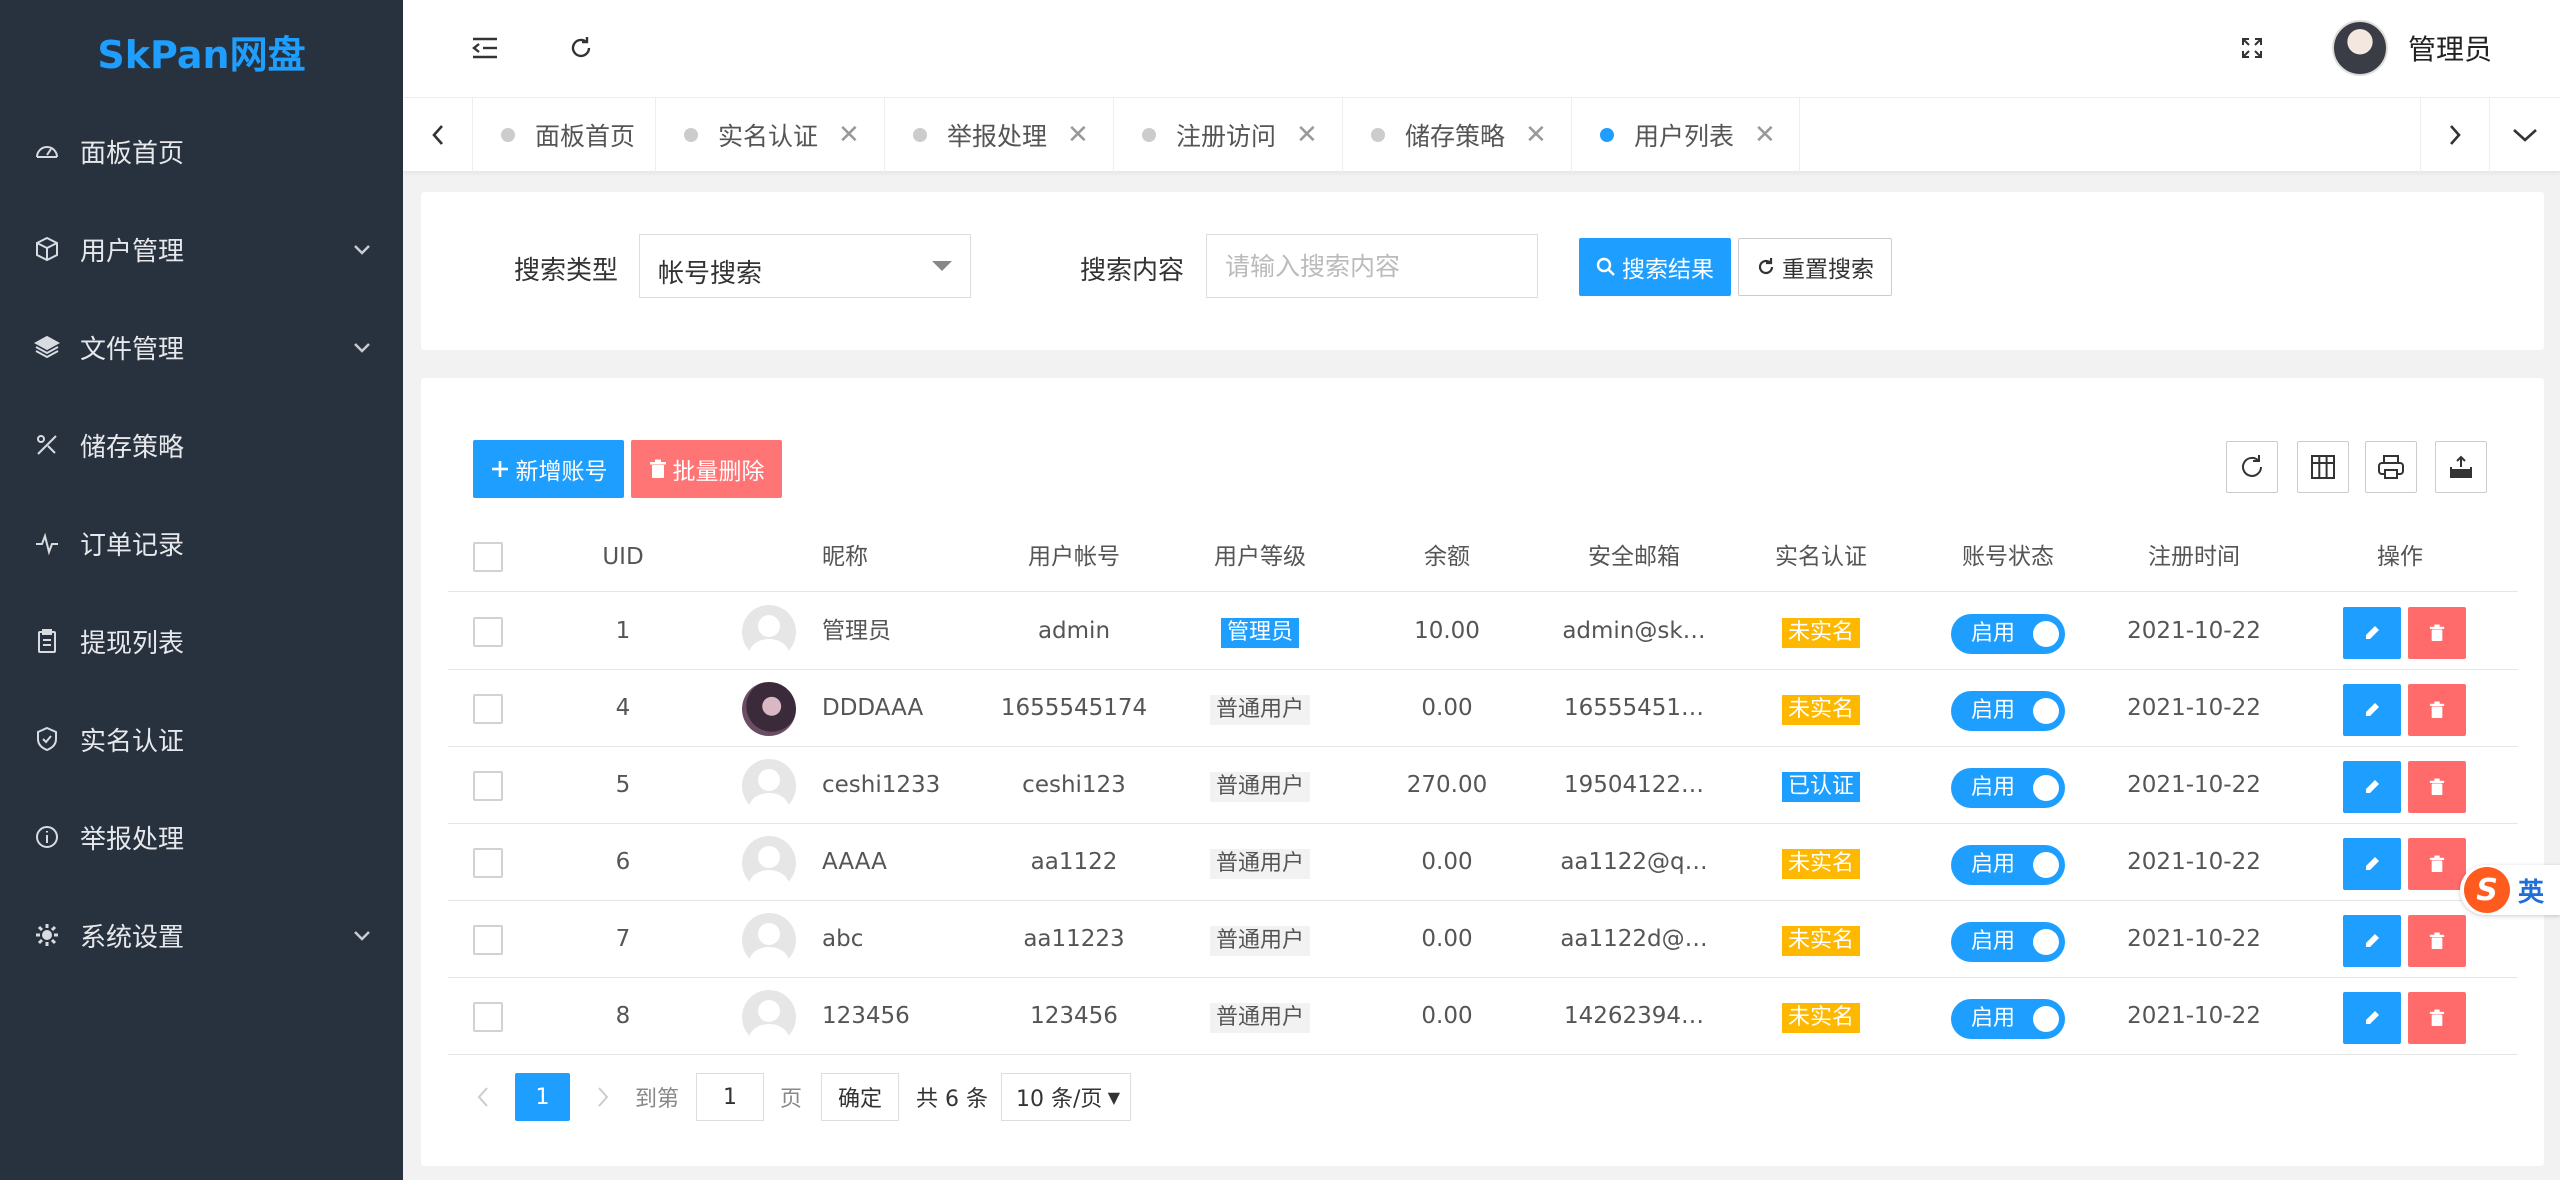 This screenshot has height=1180, width=2560. Describe the element at coordinates (201, 837) in the screenshot. I see `sidebar-item-7: 举报处理` at that location.